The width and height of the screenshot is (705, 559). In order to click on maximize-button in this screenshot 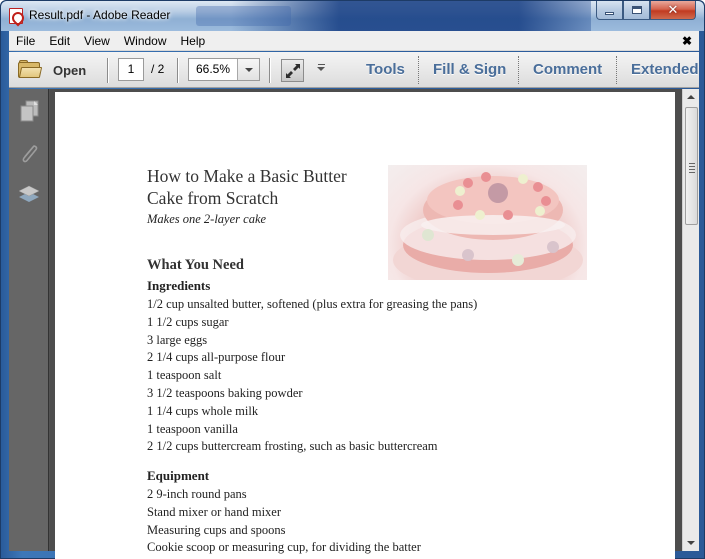, I will do `click(636, 10)`.